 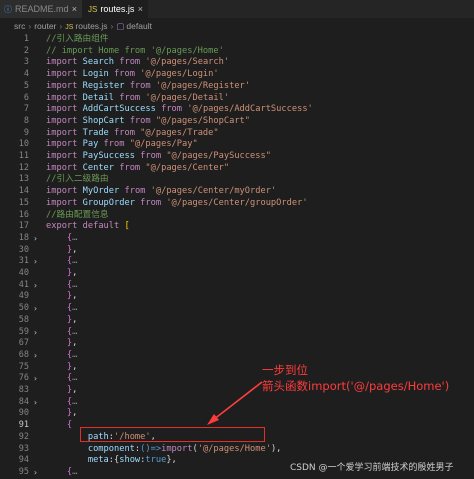 I want to click on tab-routes: JS routes.js ×, so click(x=115, y=9).